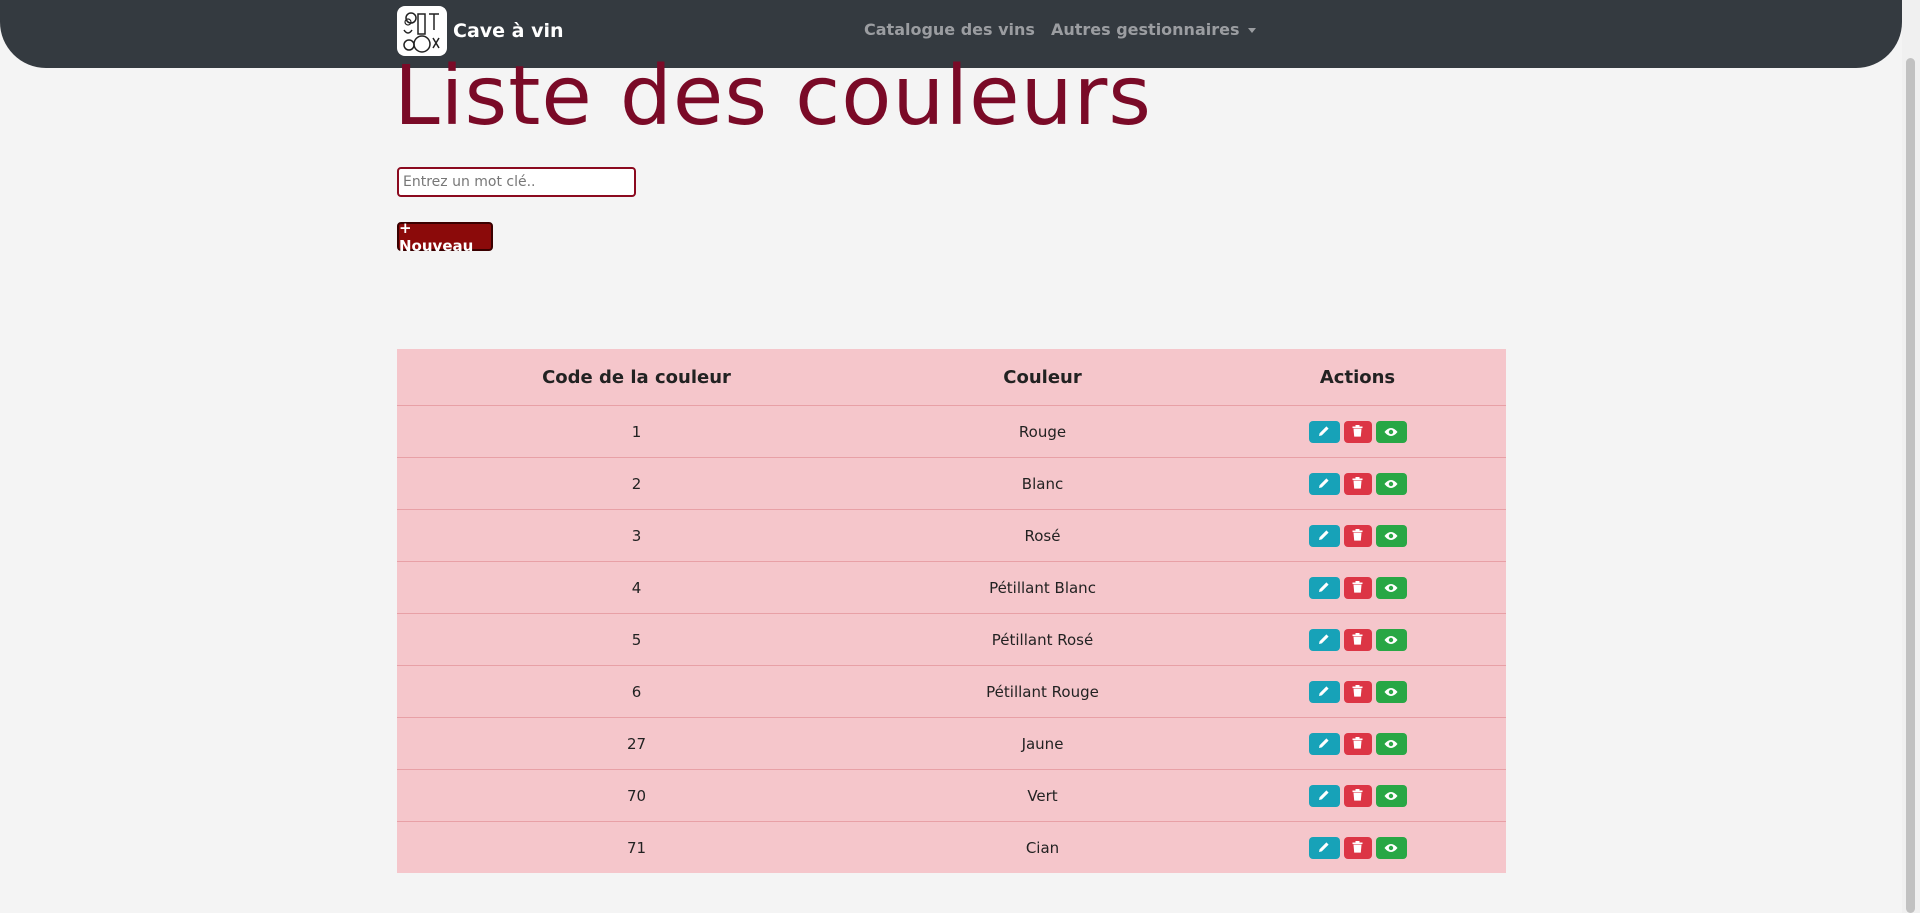 This screenshot has width=1920, height=913. I want to click on table-row: 70 Vert, so click(951, 795).